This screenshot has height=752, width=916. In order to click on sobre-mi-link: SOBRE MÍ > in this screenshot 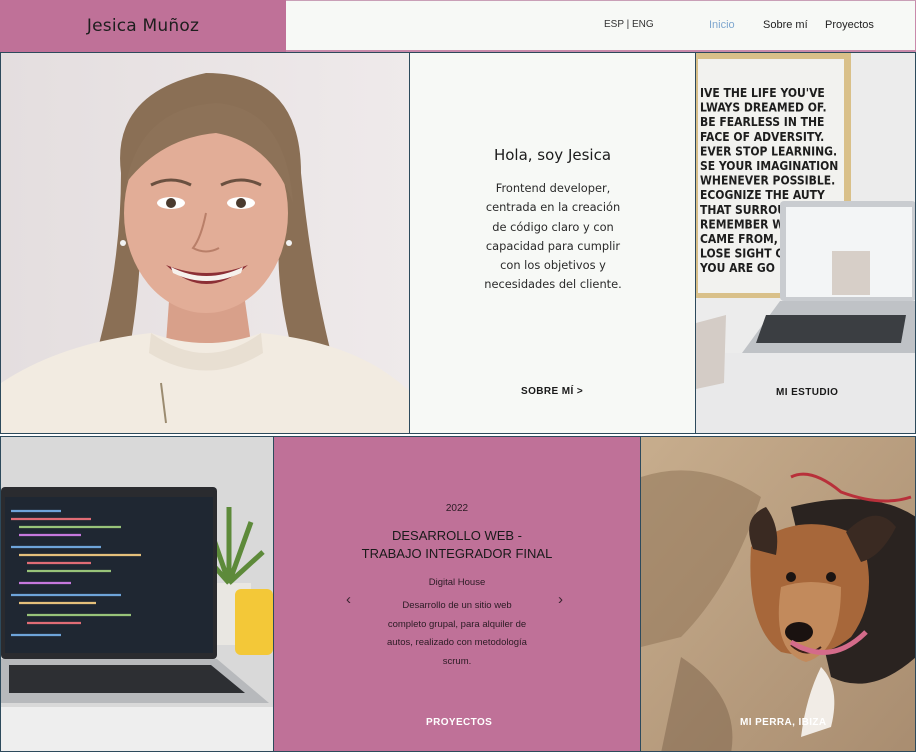, I will do `click(552, 391)`.